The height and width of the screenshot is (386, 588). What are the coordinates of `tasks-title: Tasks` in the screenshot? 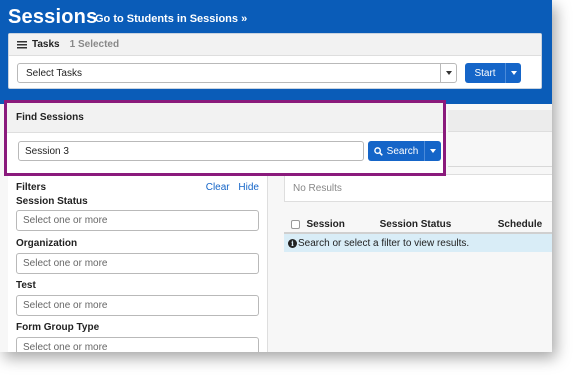 It's located at (46, 44).